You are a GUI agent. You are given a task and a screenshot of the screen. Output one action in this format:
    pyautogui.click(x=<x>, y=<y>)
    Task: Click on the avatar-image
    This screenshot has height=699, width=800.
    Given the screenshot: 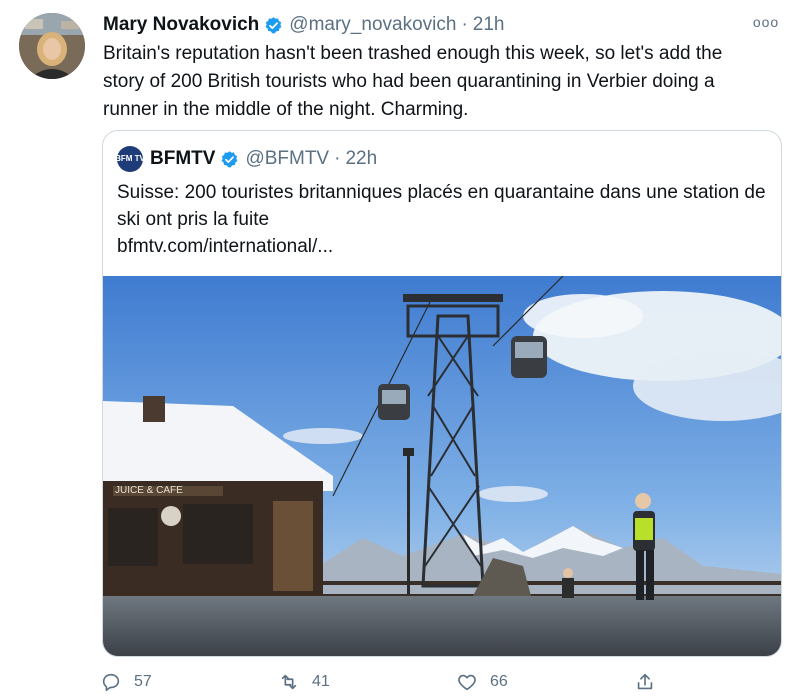 What is the action you would take?
    pyautogui.click(x=52, y=46)
    